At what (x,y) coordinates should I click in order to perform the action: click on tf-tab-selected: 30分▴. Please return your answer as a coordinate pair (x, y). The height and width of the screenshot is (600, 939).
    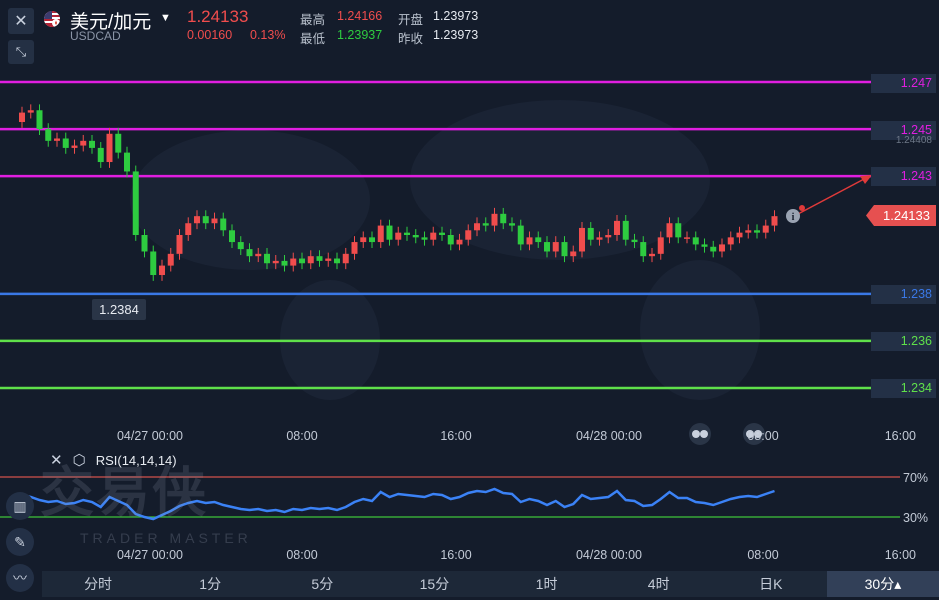
    Looking at the image, I should click on (882, 584).